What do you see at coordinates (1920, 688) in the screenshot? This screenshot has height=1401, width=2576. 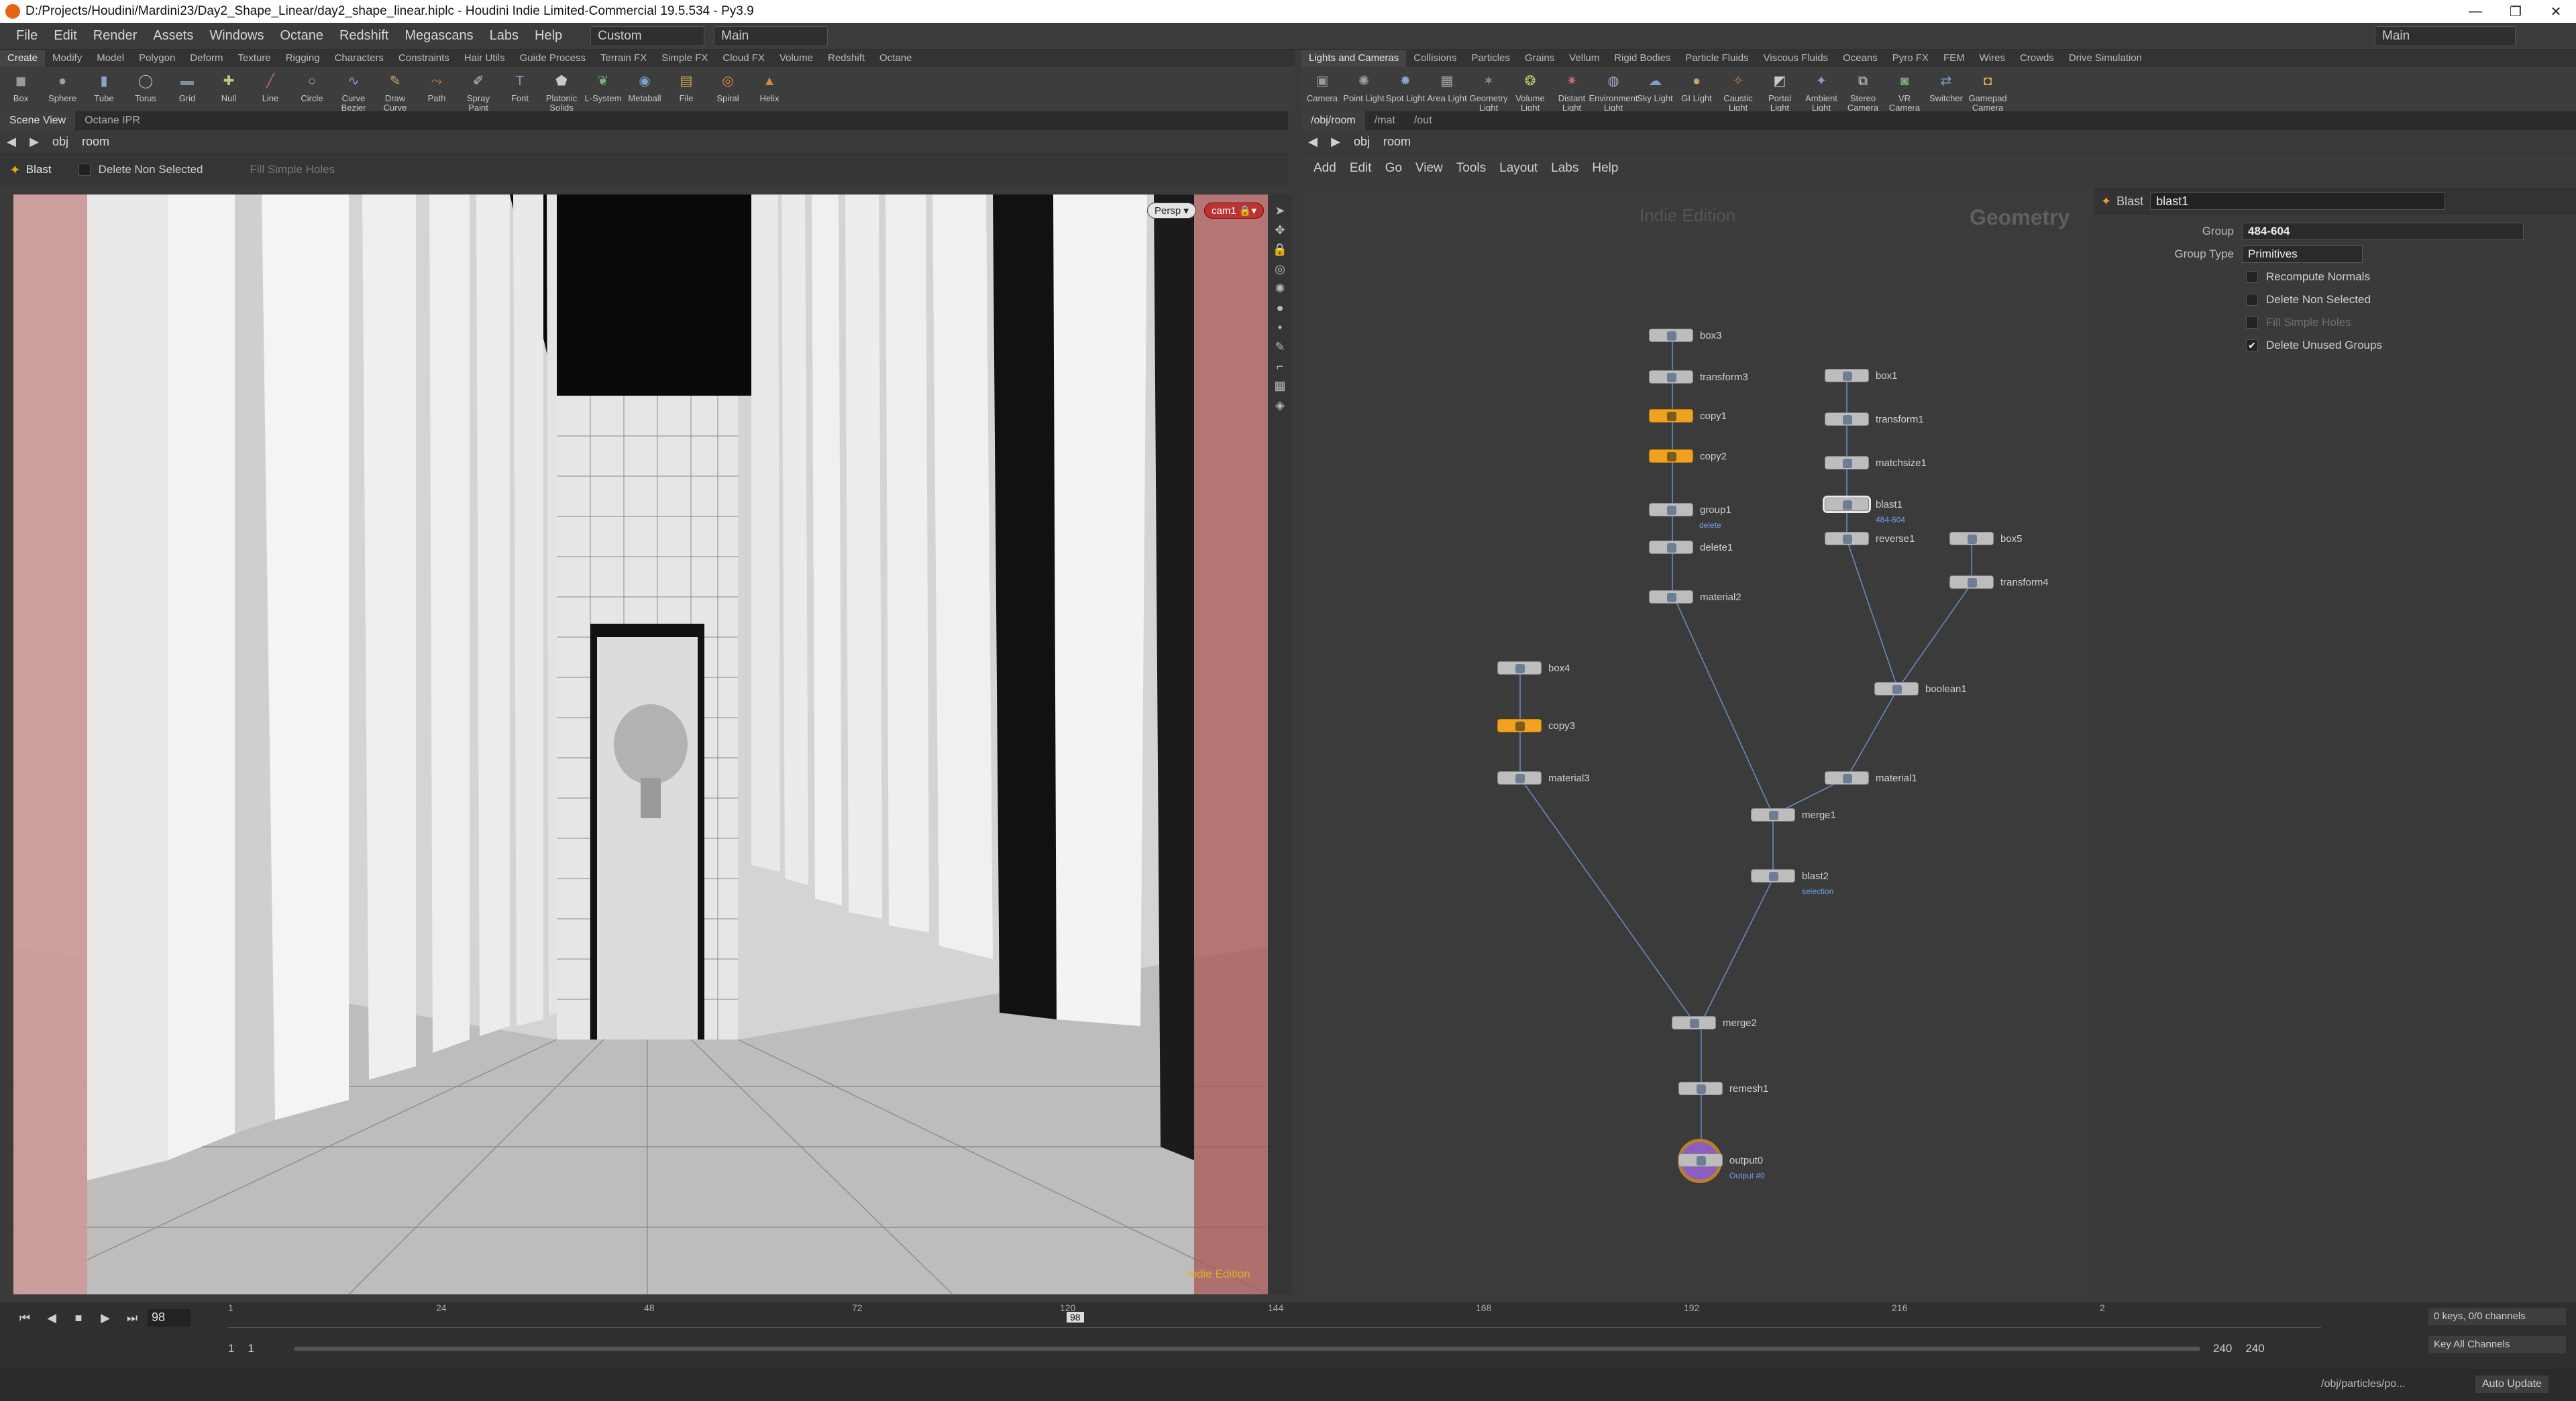 I see `node-boolean1: boolean1` at bounding box center [1920, 688].